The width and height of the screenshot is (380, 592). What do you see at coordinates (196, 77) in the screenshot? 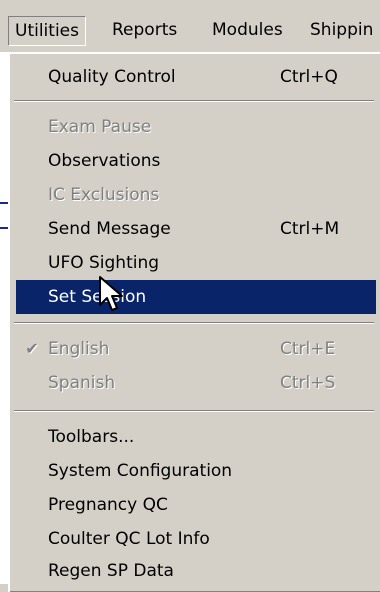
I see `menu-item-quality-control: Quality Control Ctrl+Q` at bounding box center [196, 77].